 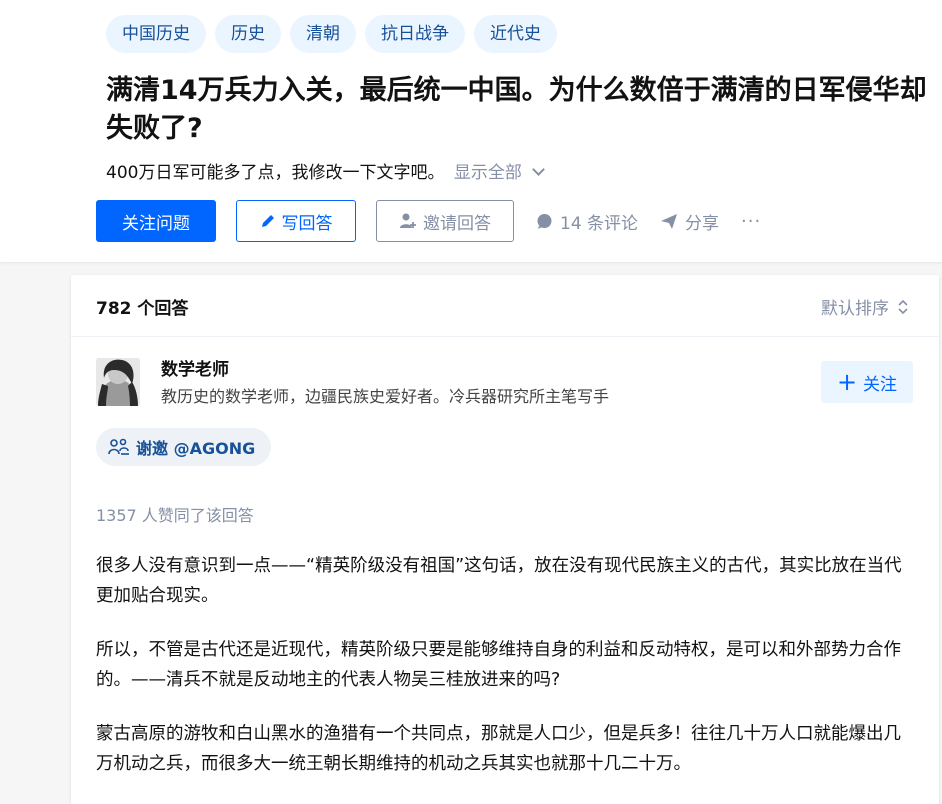 I want to click on follow-question-button: 关注问题, so click(x=156, y=221).